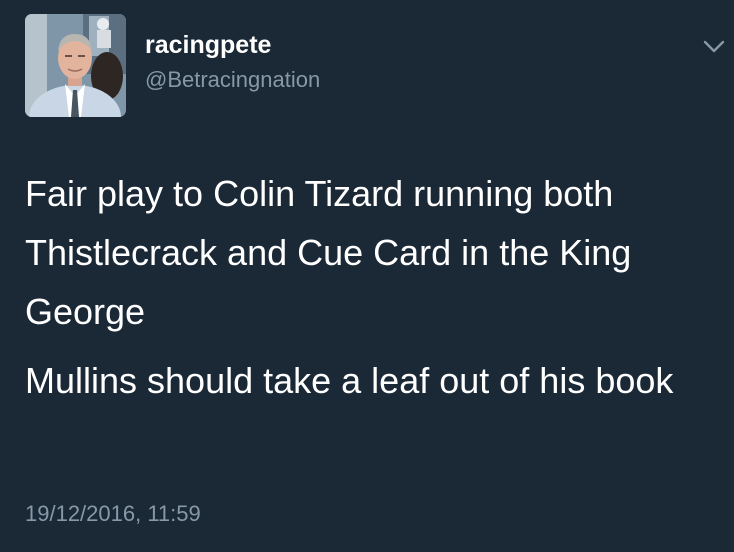 The width and height of the screenshot is (734, 552). Describe the element at coordinates (113, 514) in the screenshot. I see `tweet-timestamp: 19/12/2016, 11:59` at that location.